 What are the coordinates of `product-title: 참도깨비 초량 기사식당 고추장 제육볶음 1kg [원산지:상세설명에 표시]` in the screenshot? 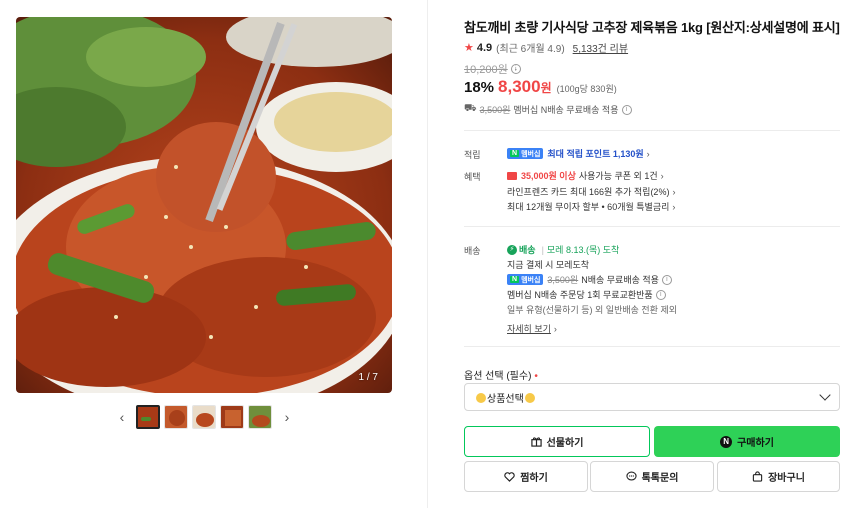 It's located at (652, 27).